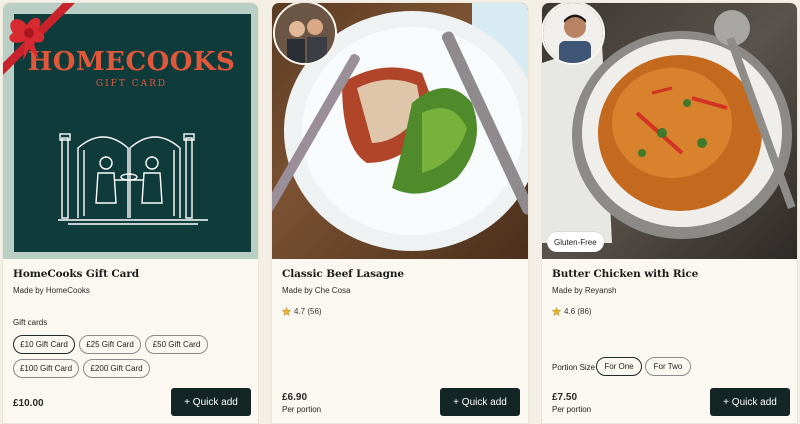  Describe the element at coordinates (39, 39) in the screenshot. I see `ribbon-bow-icon` at that location.